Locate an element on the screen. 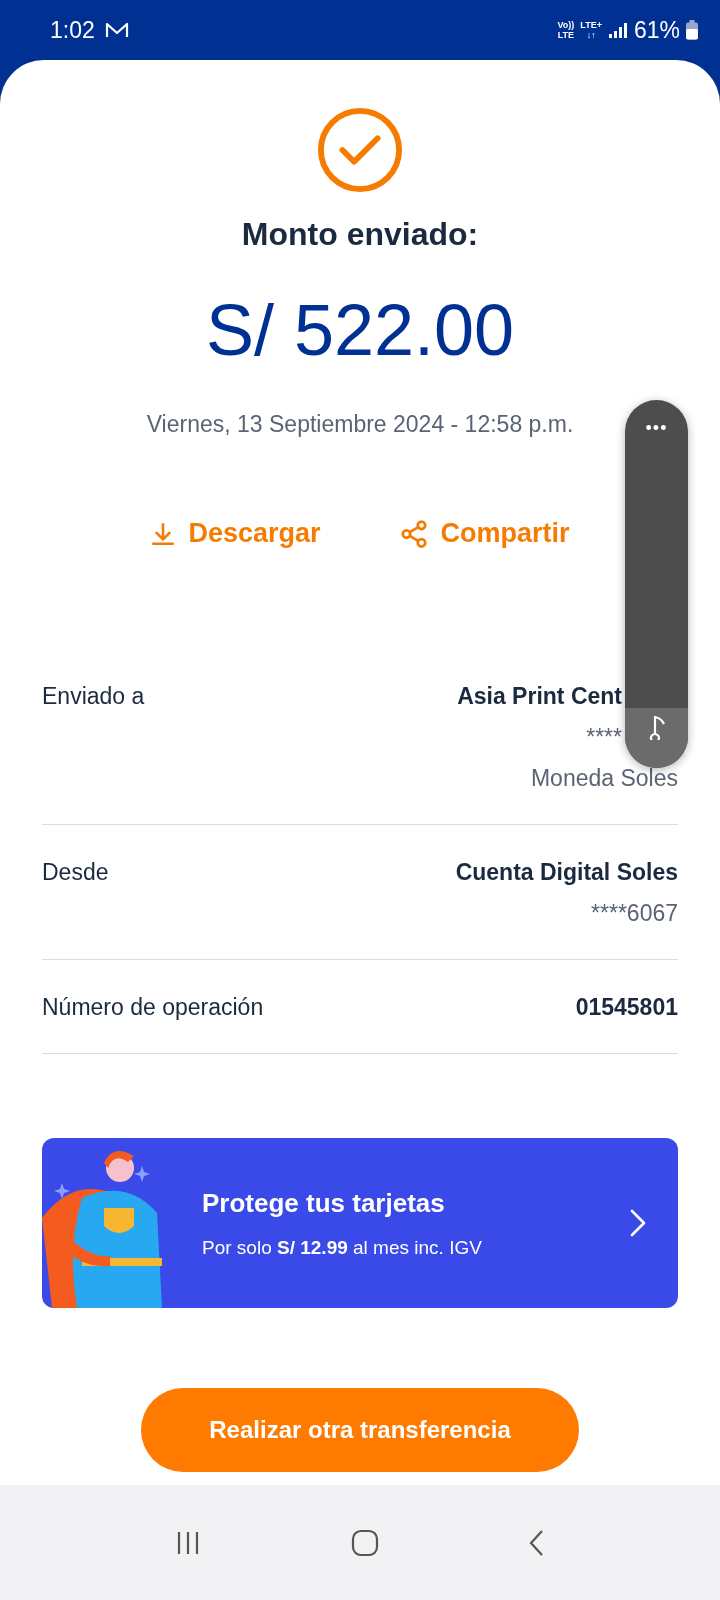  banner-title: Protege tus tarjetas is located at coordinates (324, 1203).